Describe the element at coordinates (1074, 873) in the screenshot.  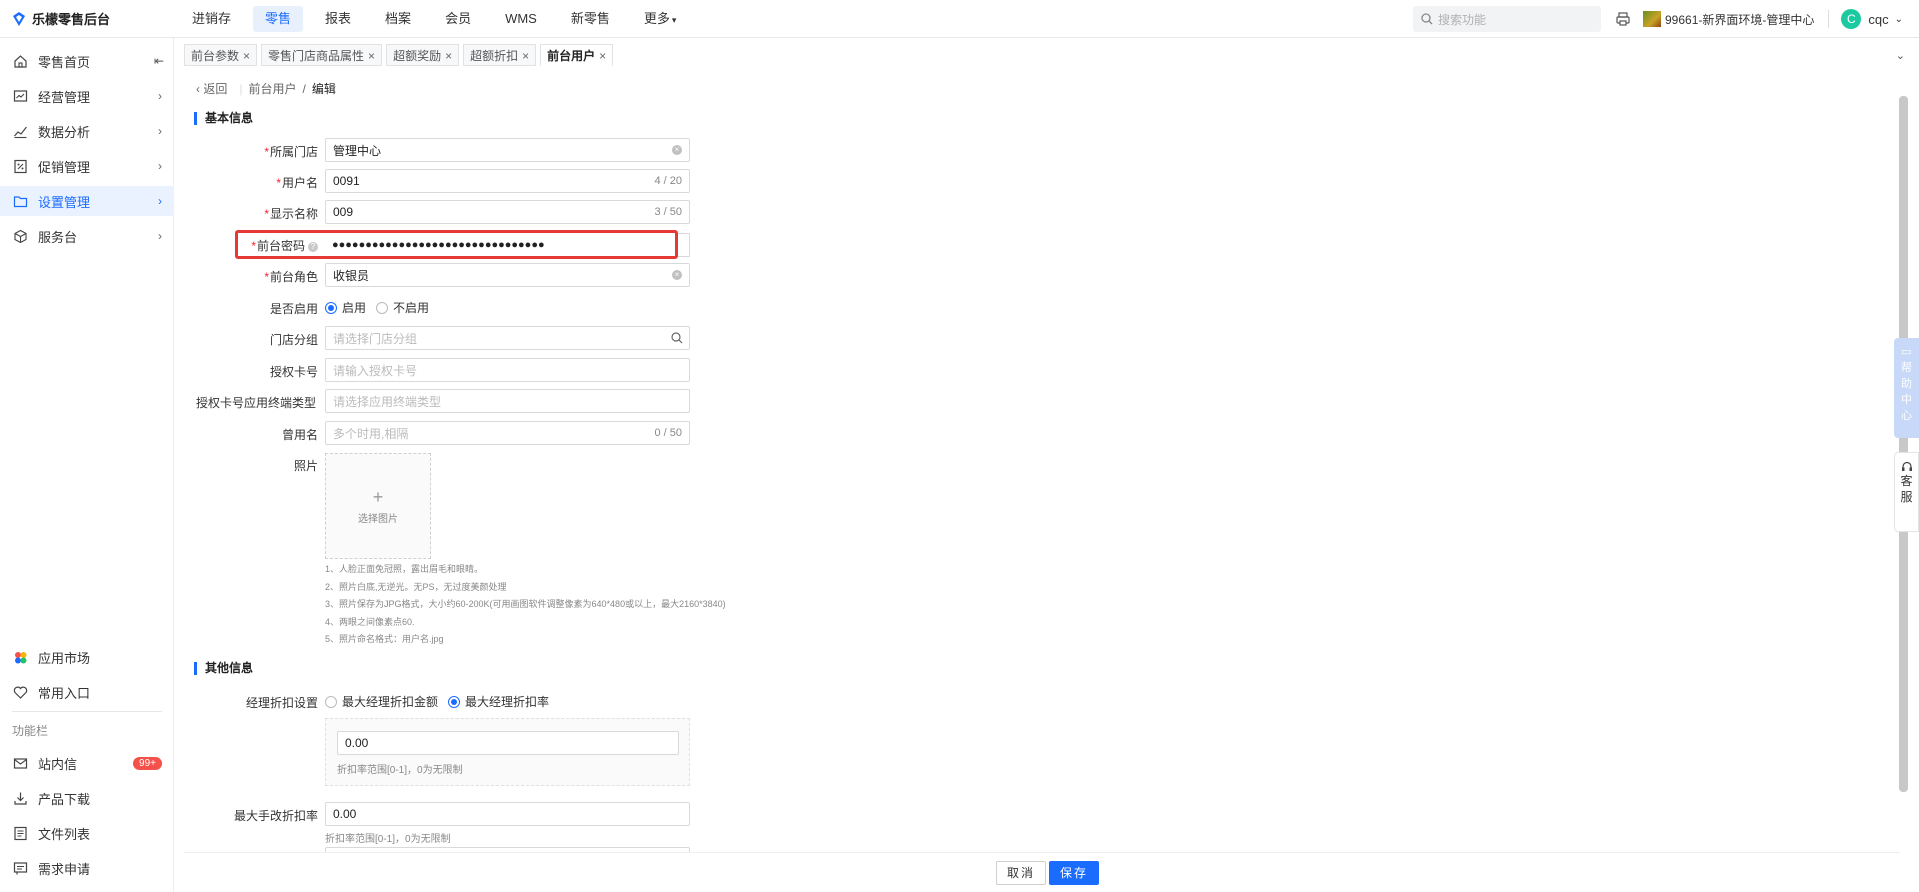
I see `save-button: 保存` at that location.